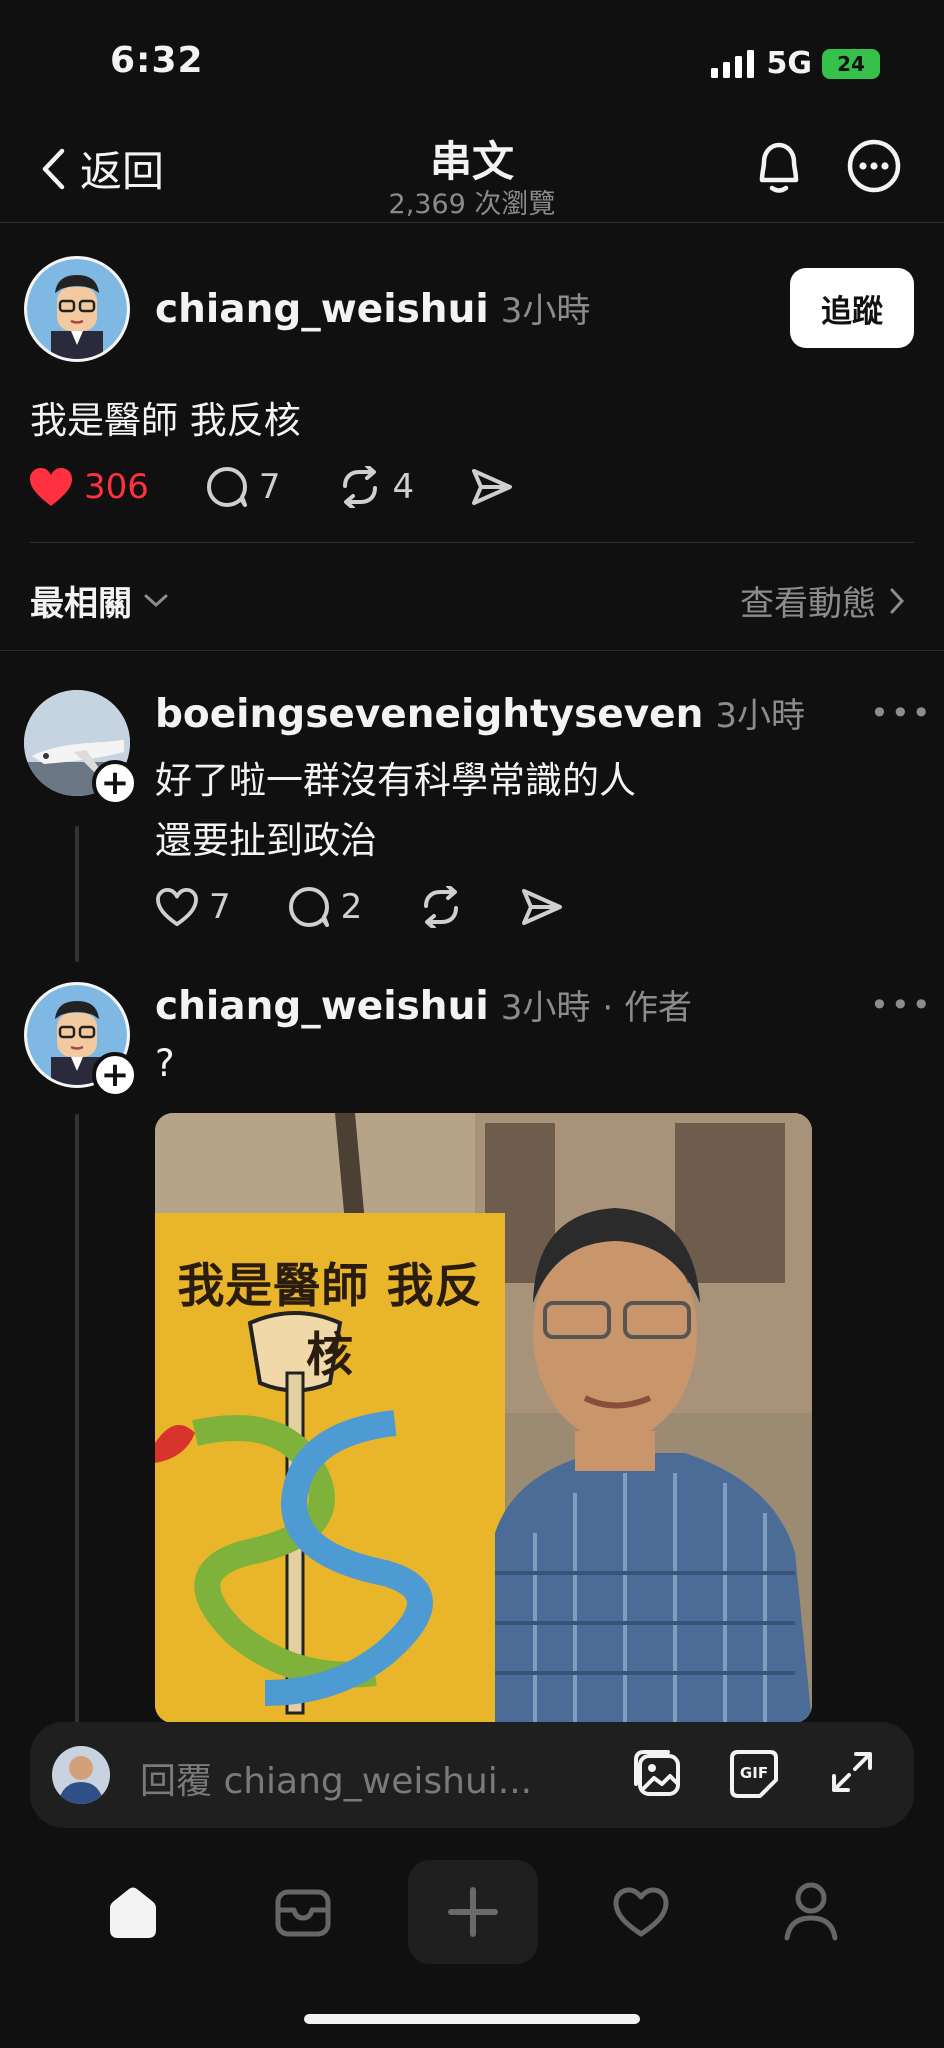  I want to click on avatar-illustration, so click(77, 309).